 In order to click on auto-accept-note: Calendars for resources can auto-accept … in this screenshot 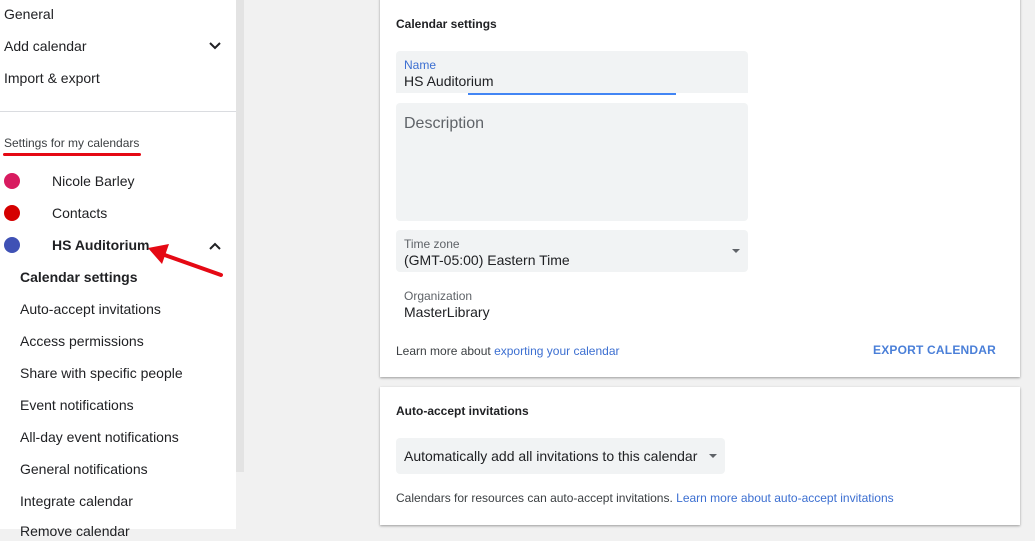, I will do `click(645, 498)`.